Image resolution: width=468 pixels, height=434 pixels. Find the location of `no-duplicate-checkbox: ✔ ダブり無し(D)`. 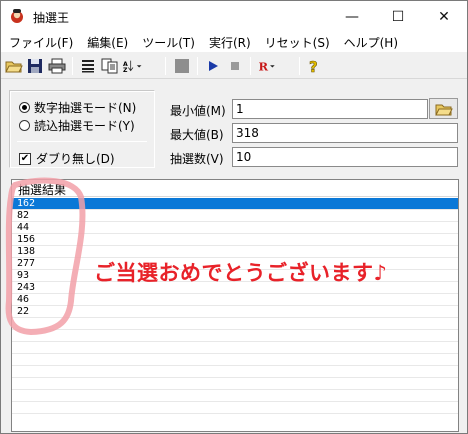

no-duplicate-checkbox: ✔ ダブり無し(D) is located at coordinates (67, 158).